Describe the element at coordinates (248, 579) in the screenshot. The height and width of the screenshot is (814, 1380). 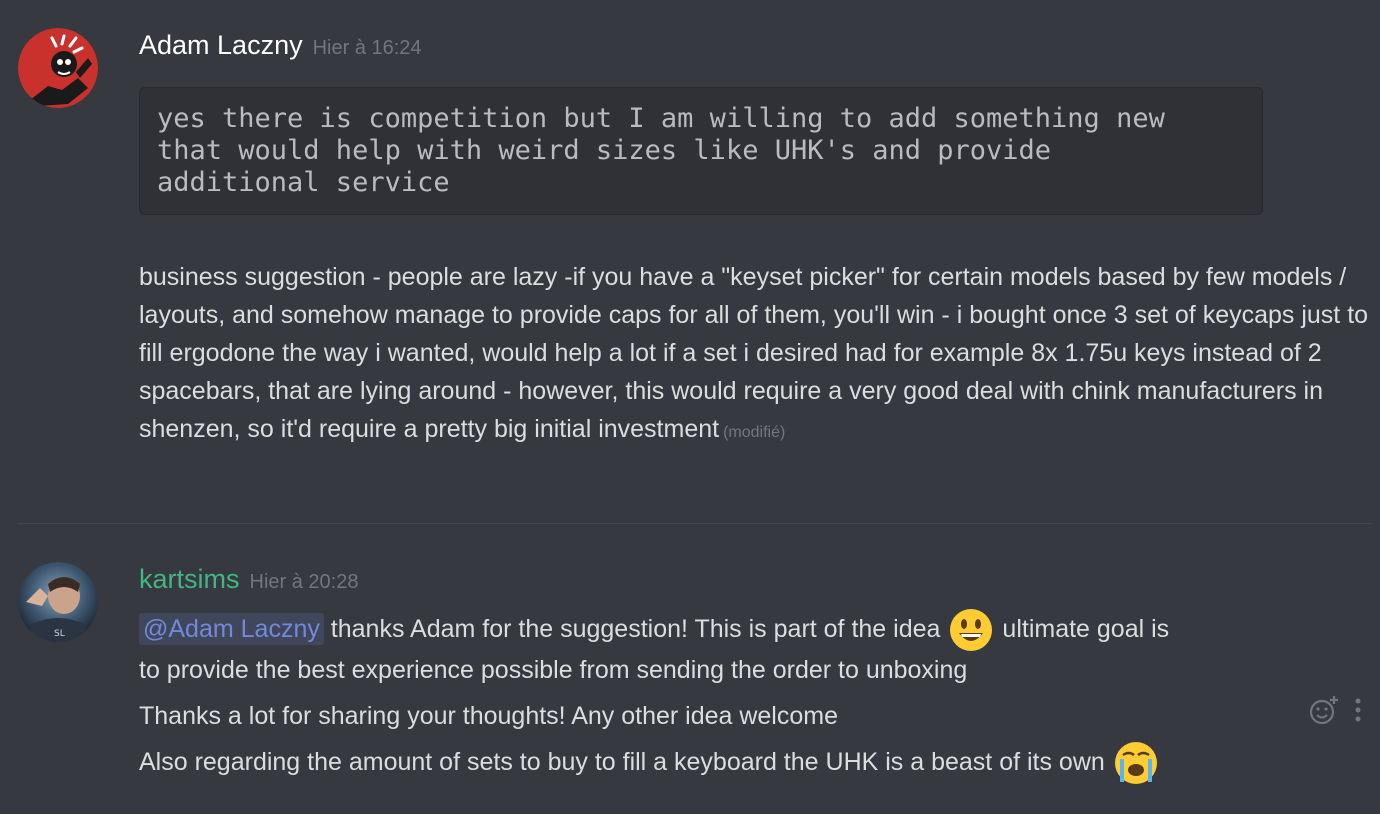
I see `message-header: kartsims Hier à 20:28` at that location.